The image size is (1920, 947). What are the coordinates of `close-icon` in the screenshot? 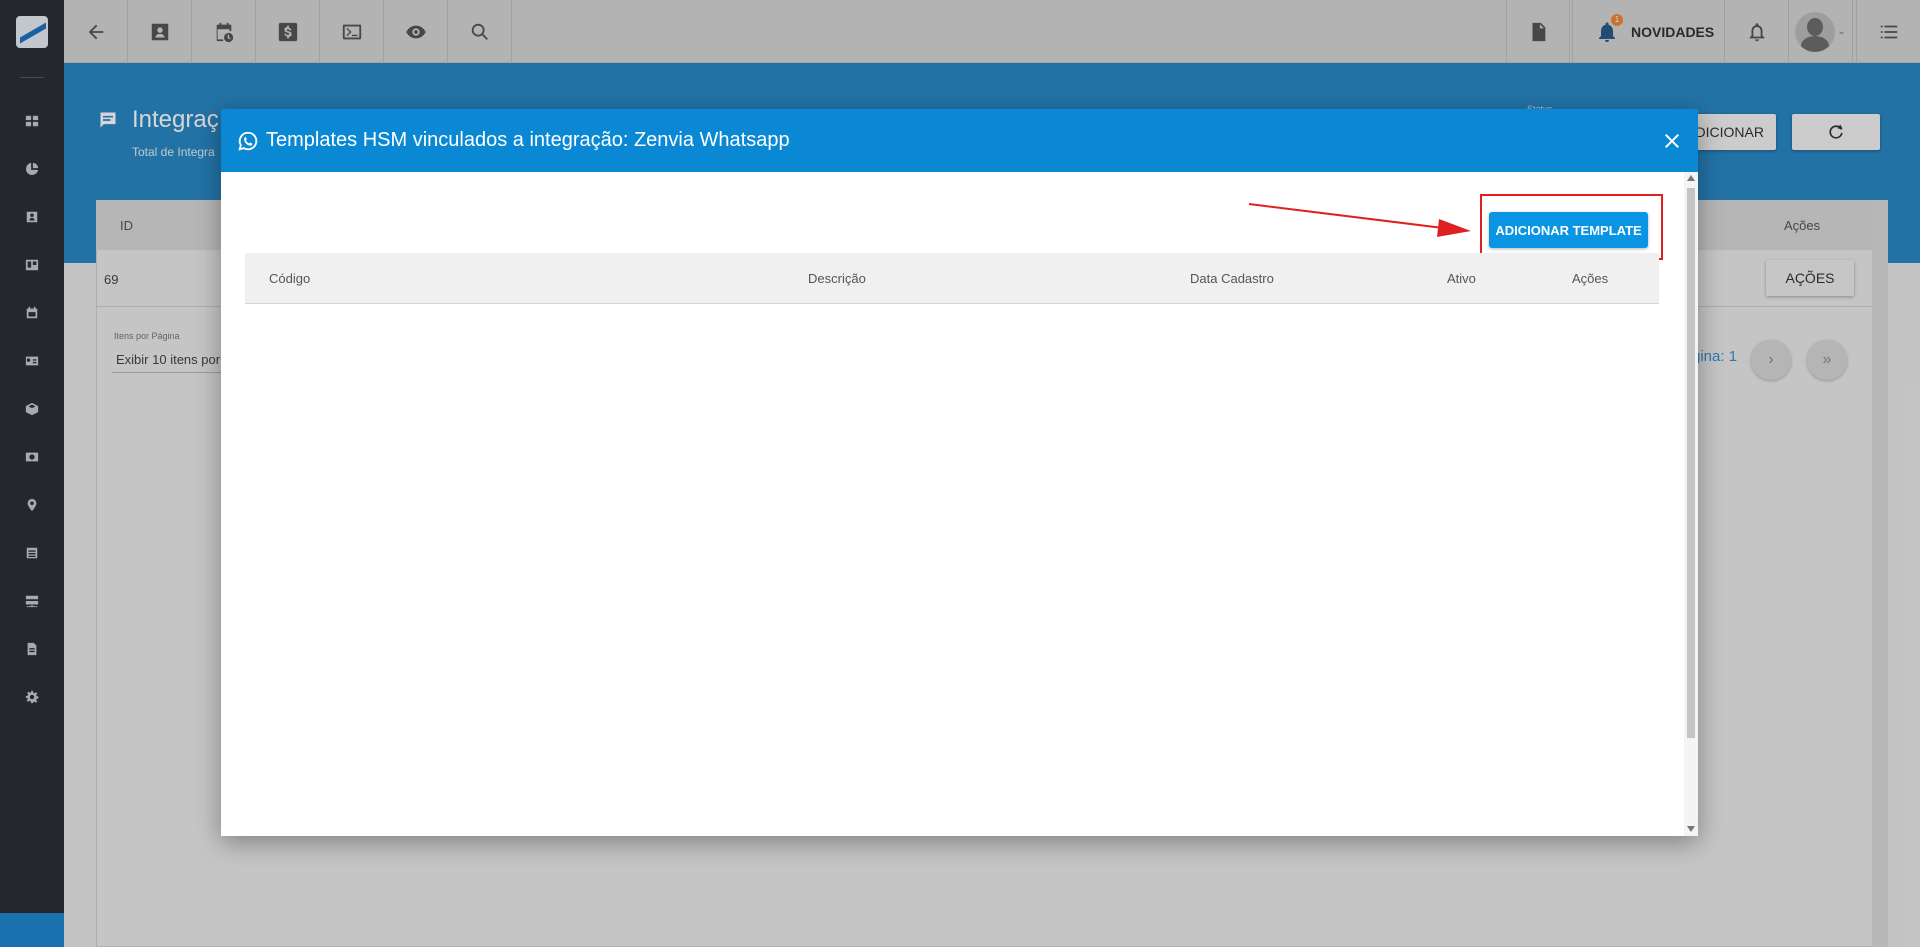 It's located at (1672, 141).